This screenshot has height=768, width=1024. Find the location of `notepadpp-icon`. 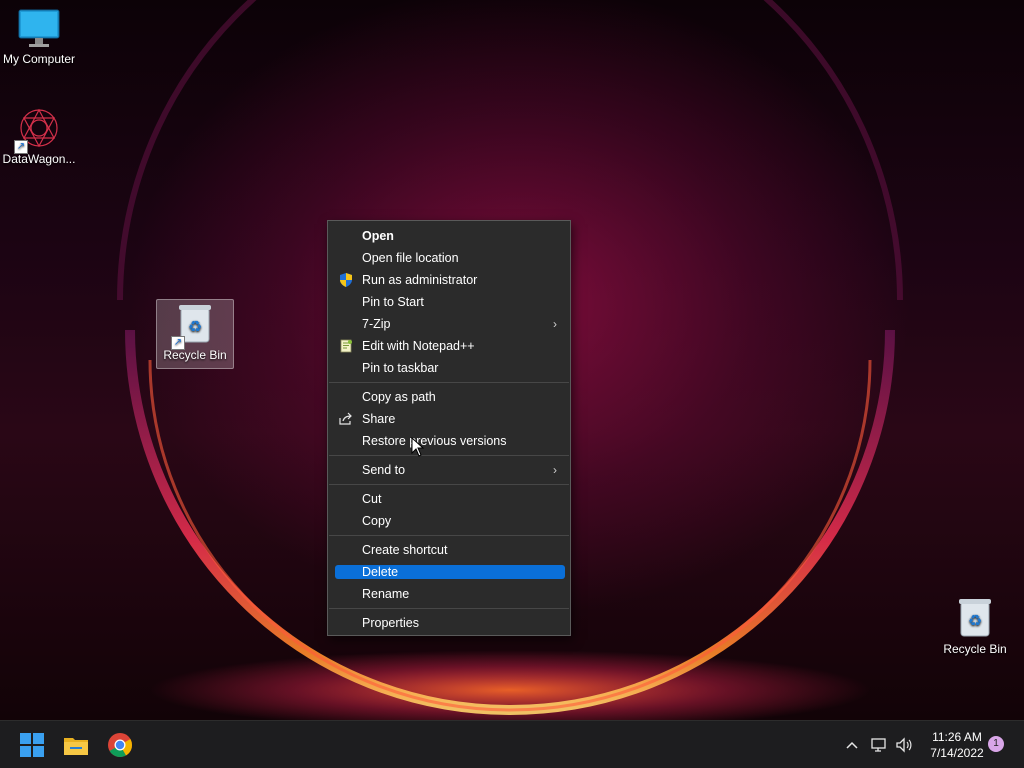

notepadpp-icon is located at coordinates (346, 346).